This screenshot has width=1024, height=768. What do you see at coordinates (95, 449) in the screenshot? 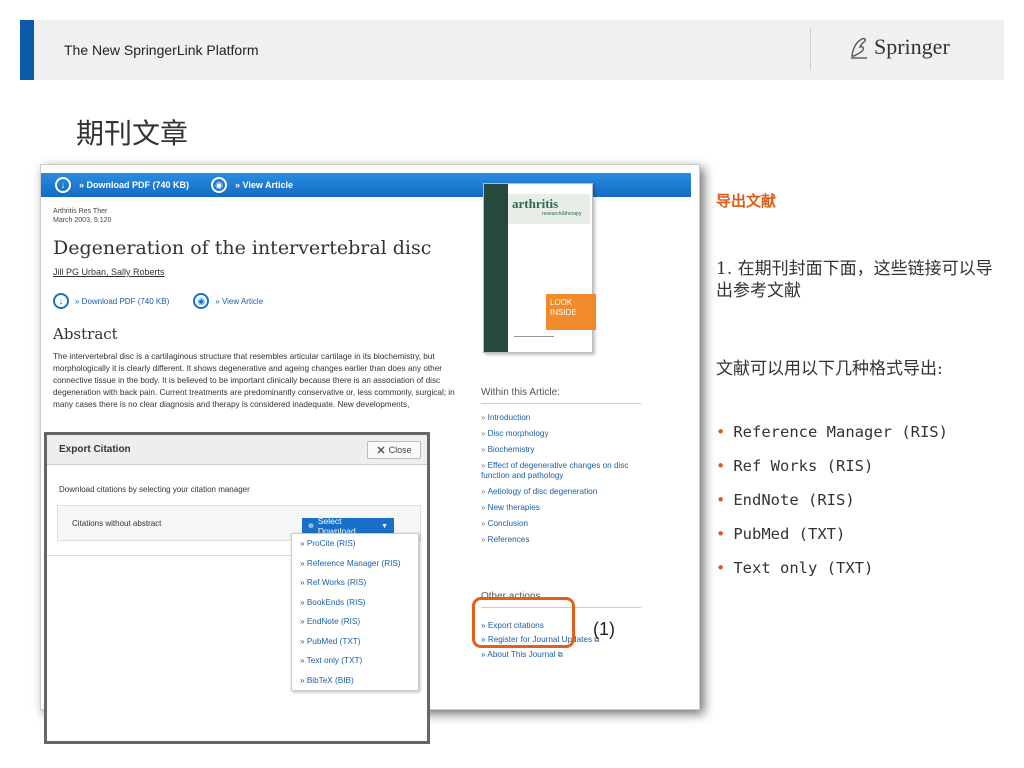
I see `dialog-title: Export Citation` at bounding box center [95, 449].